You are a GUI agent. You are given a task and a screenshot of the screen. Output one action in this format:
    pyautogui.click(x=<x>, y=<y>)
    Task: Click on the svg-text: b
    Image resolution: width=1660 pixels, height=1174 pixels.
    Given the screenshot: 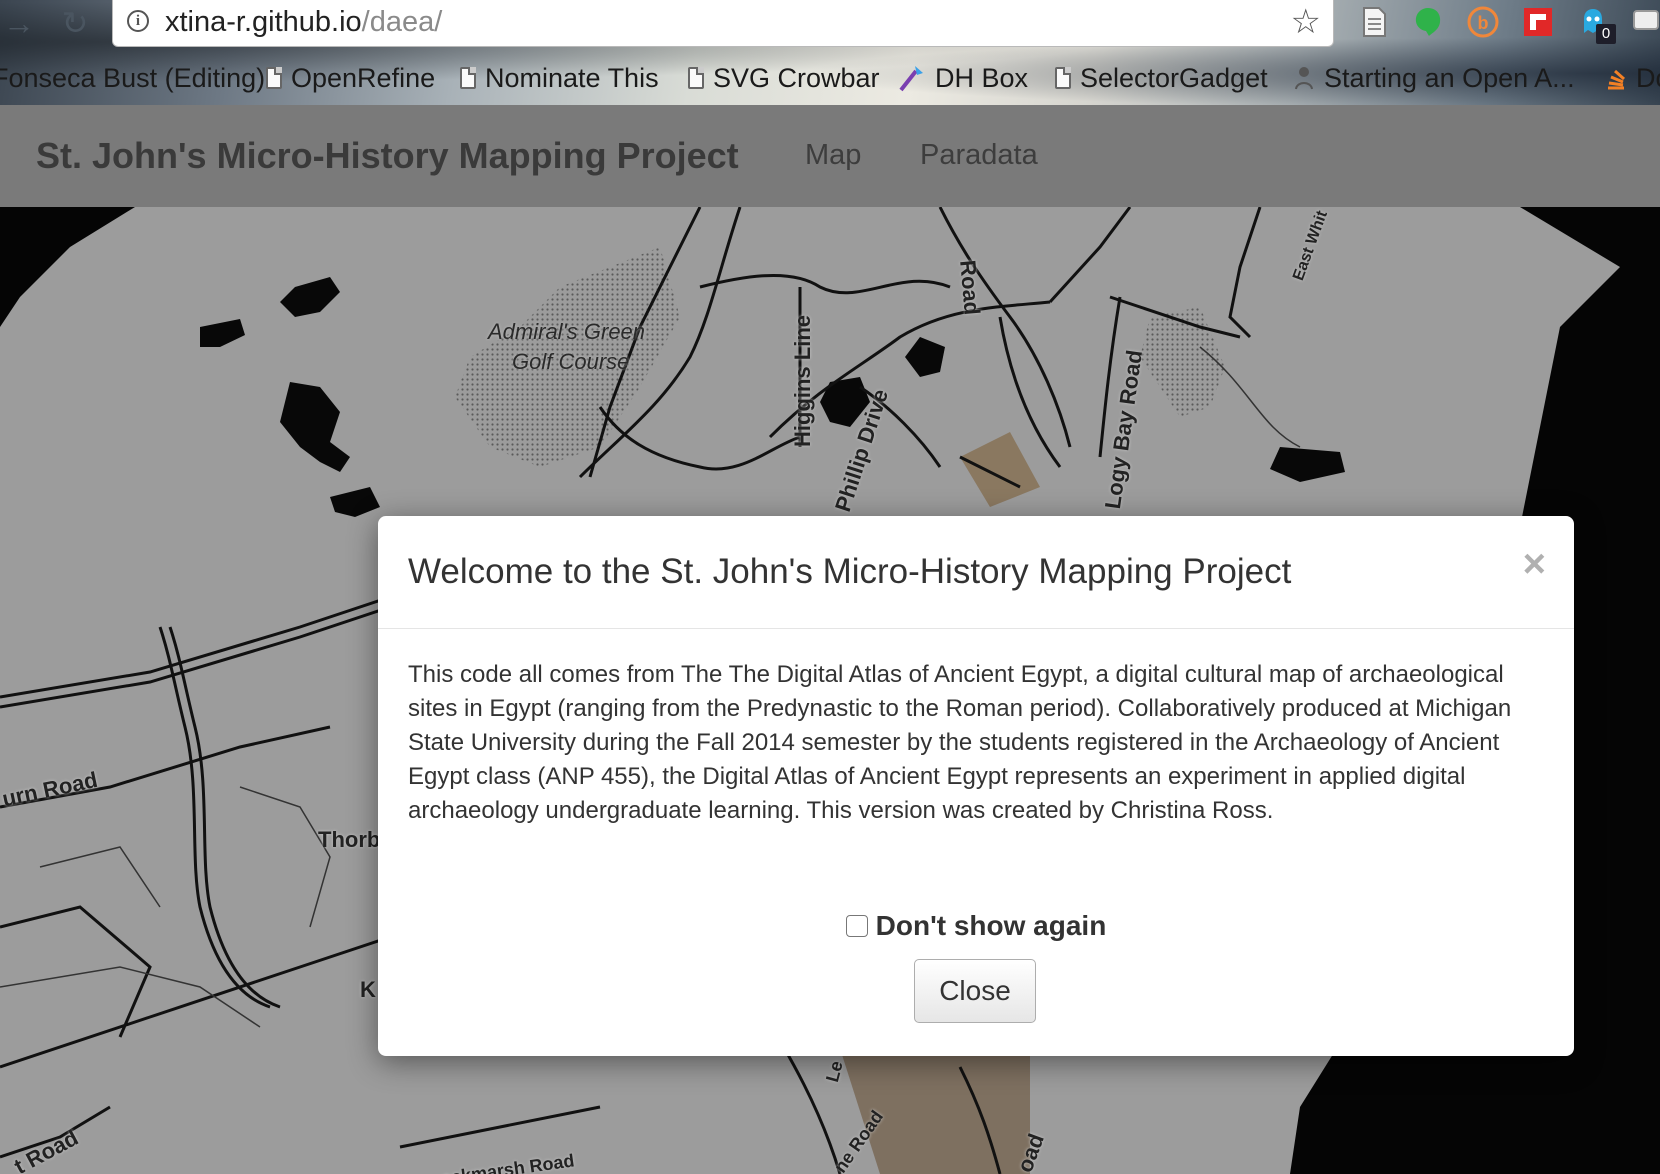 What is the action you would take?
    pyautogui.click(x=1483, y=23)
    